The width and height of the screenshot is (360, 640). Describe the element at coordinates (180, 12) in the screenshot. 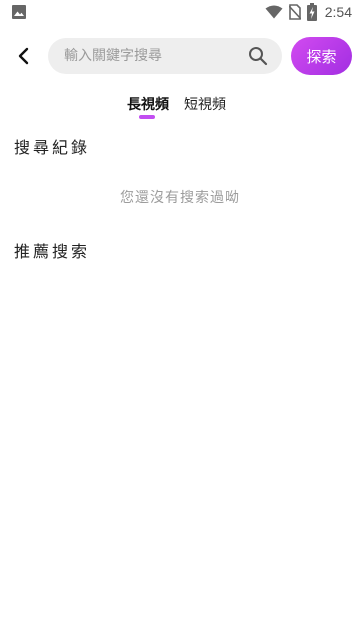

I see `status-bar: 2:54` at that location.